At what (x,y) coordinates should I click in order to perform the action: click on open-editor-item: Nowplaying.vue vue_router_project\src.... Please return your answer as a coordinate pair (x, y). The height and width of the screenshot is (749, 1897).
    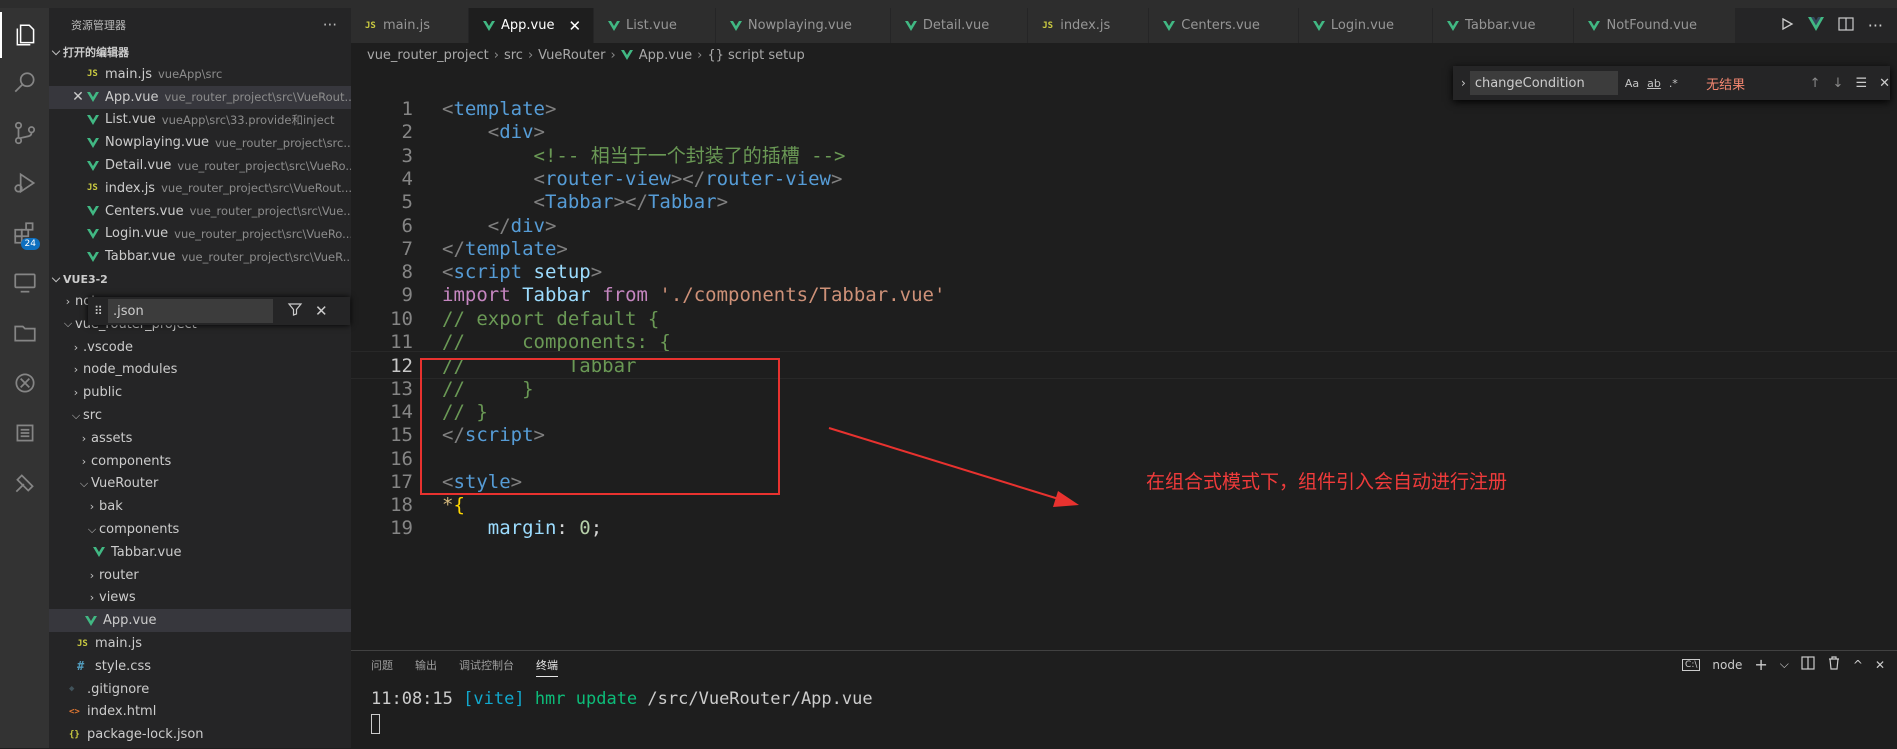
    Looking at the image, I should click on (200, 142).